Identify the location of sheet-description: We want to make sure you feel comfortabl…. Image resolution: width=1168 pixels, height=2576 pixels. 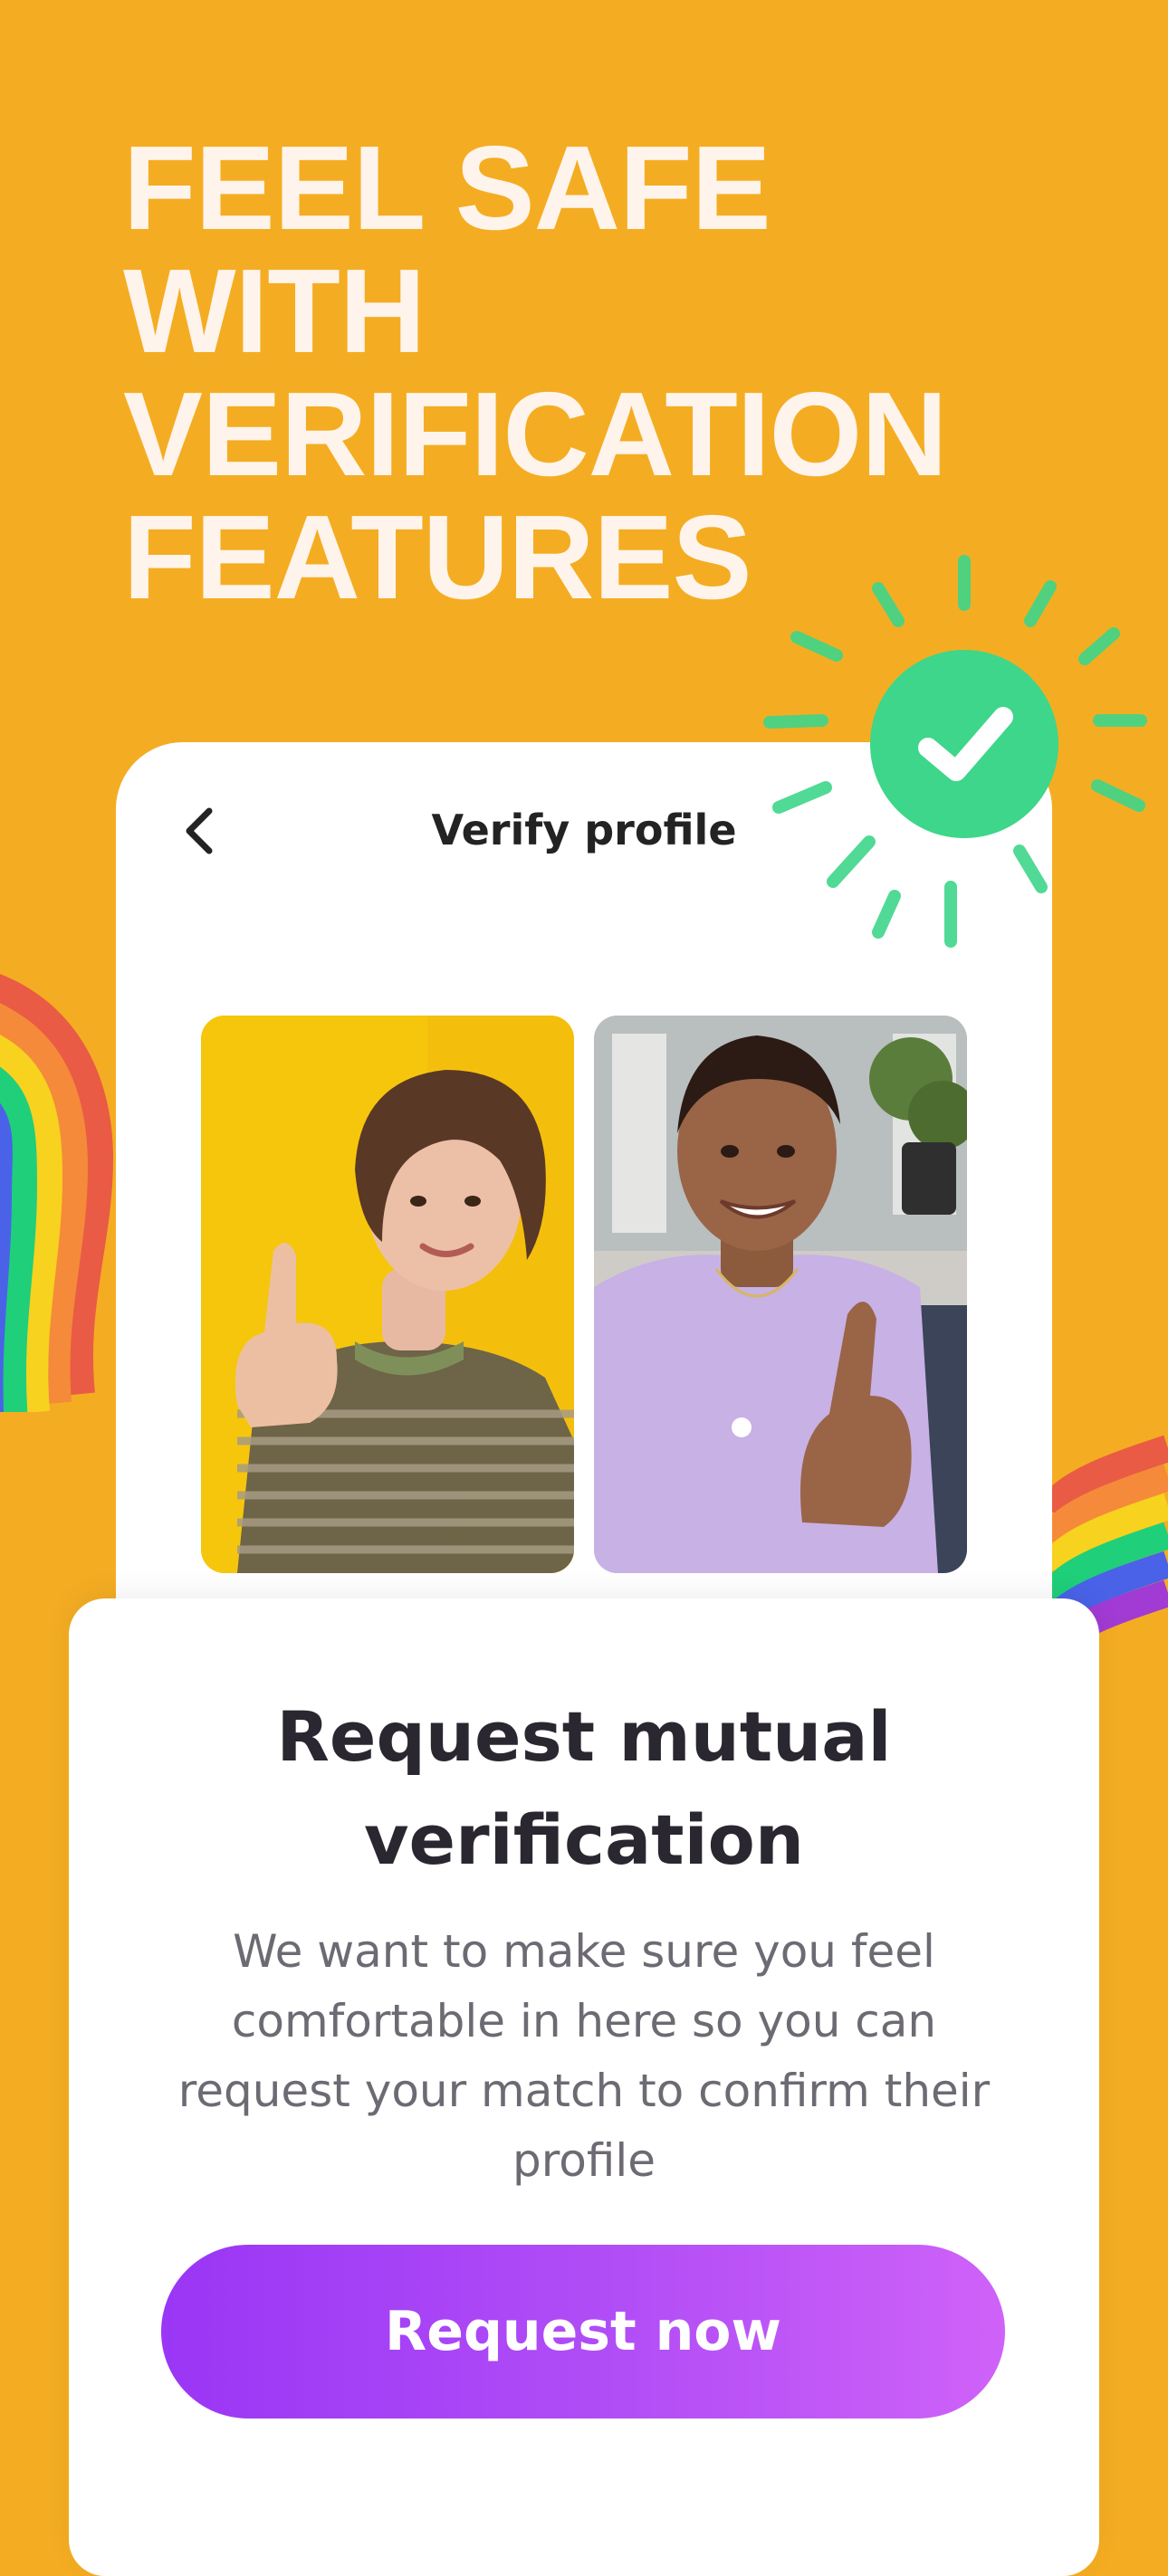
(584, 2056).